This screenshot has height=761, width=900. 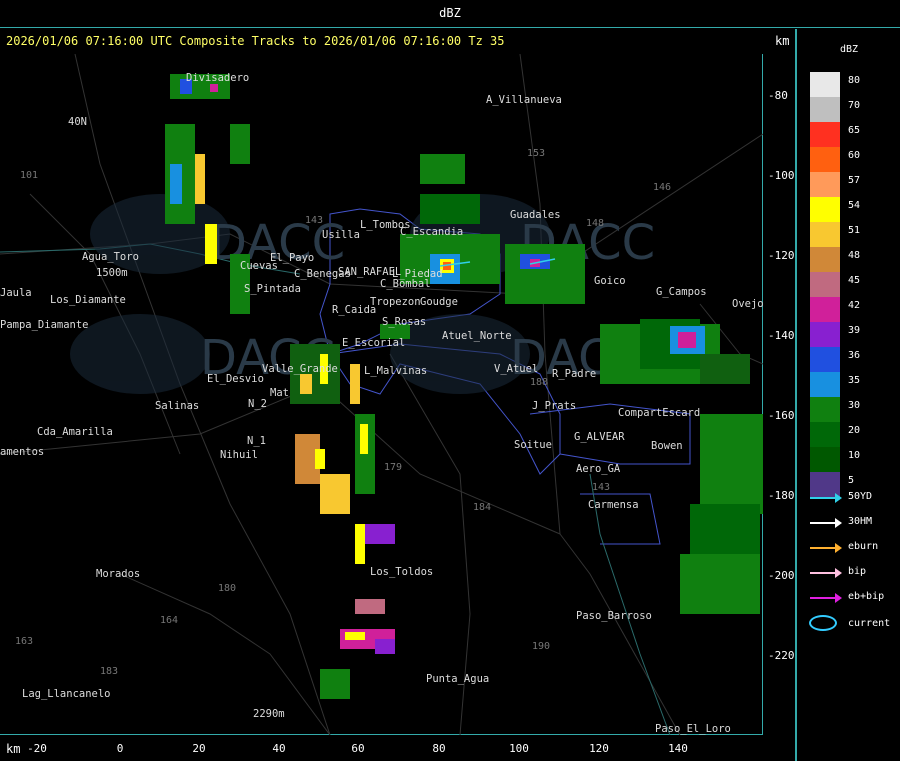 I want to click on legend-swatch-label: 30, so click(x=854, y=405).